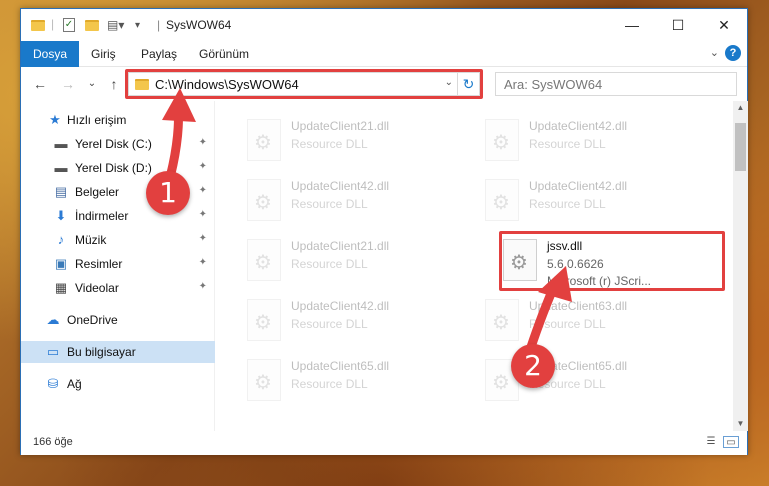  Describe the element at coordinates (340, 366) in the screenshot. I see `file-name: UpdateClient65.dll` at that location.